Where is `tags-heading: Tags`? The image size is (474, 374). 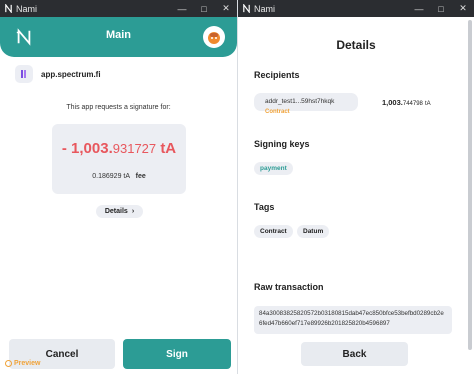
tags-heading: Tags is located at coordinates (264, 207).